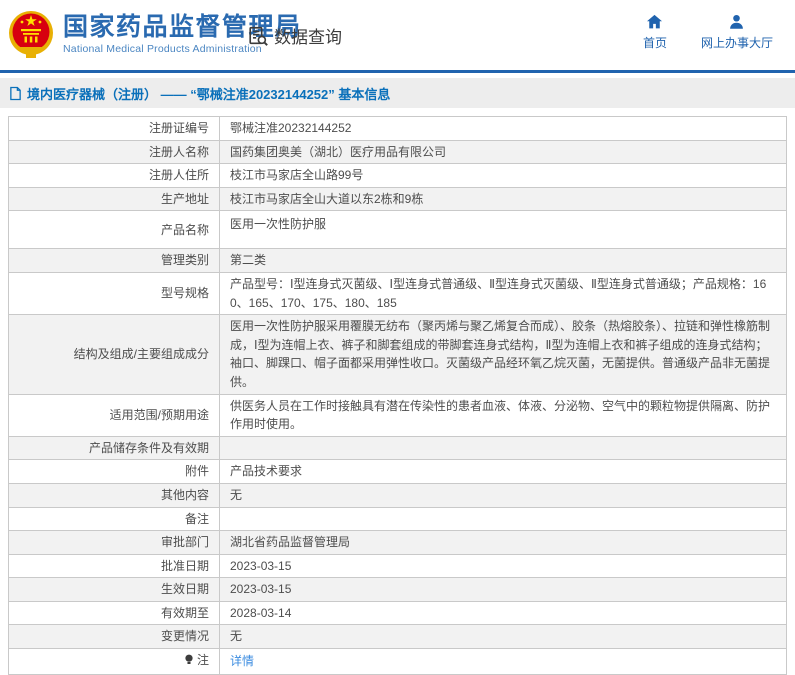 The width and height of the screenshot is (795, 675). Describe the element at coordinates (503, 175) in the screenshot. I see `field-value: 枝江市马家店全山路99号` at that location.